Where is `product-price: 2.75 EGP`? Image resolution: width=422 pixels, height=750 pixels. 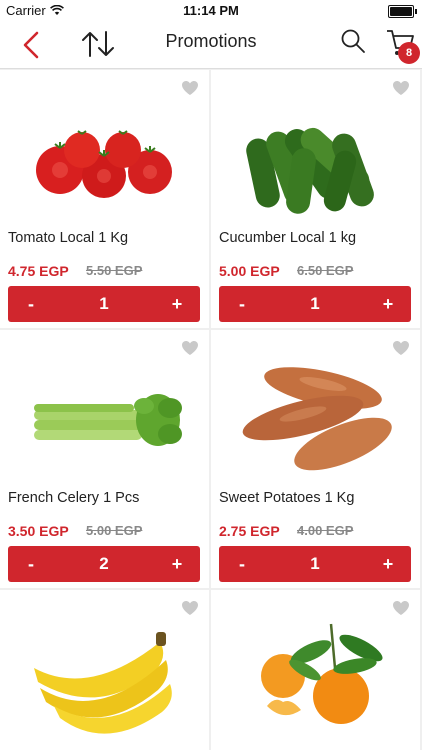 product-price: 2.75 EGP is located at coordinates (249, 531).